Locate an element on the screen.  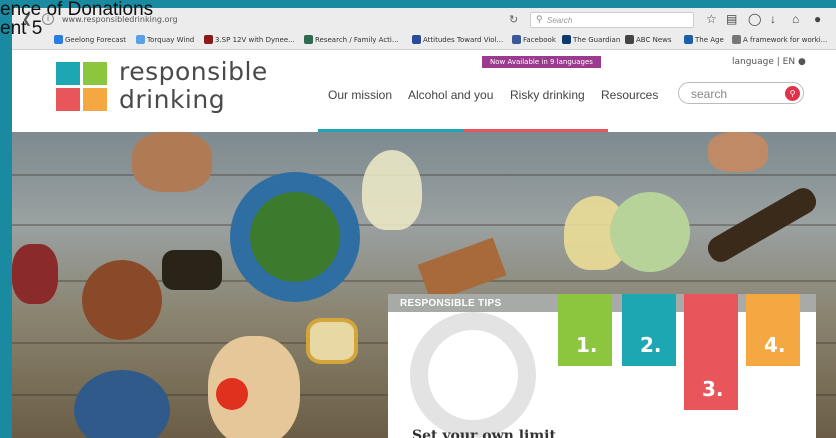
decorative-ring is located at coordinates (473, 375).